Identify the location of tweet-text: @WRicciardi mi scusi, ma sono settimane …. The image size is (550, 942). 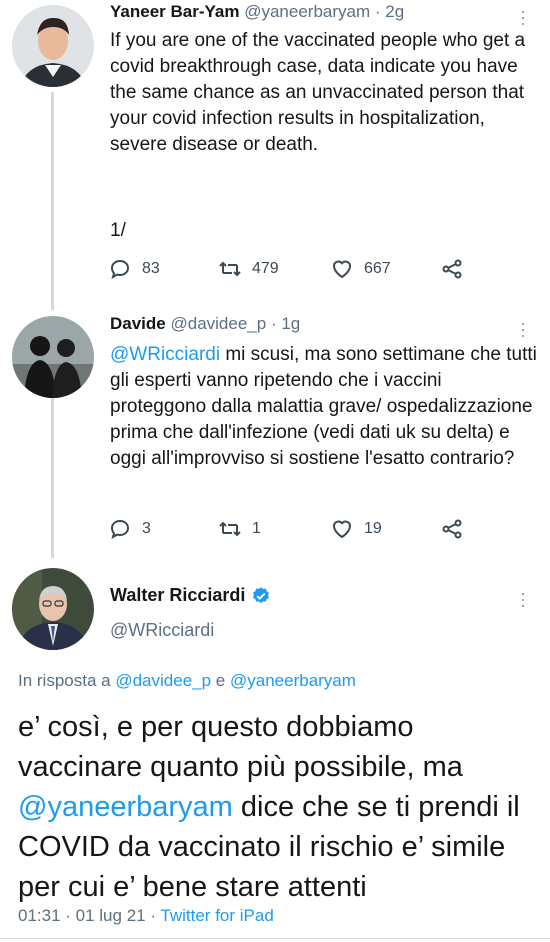
(325, 407).